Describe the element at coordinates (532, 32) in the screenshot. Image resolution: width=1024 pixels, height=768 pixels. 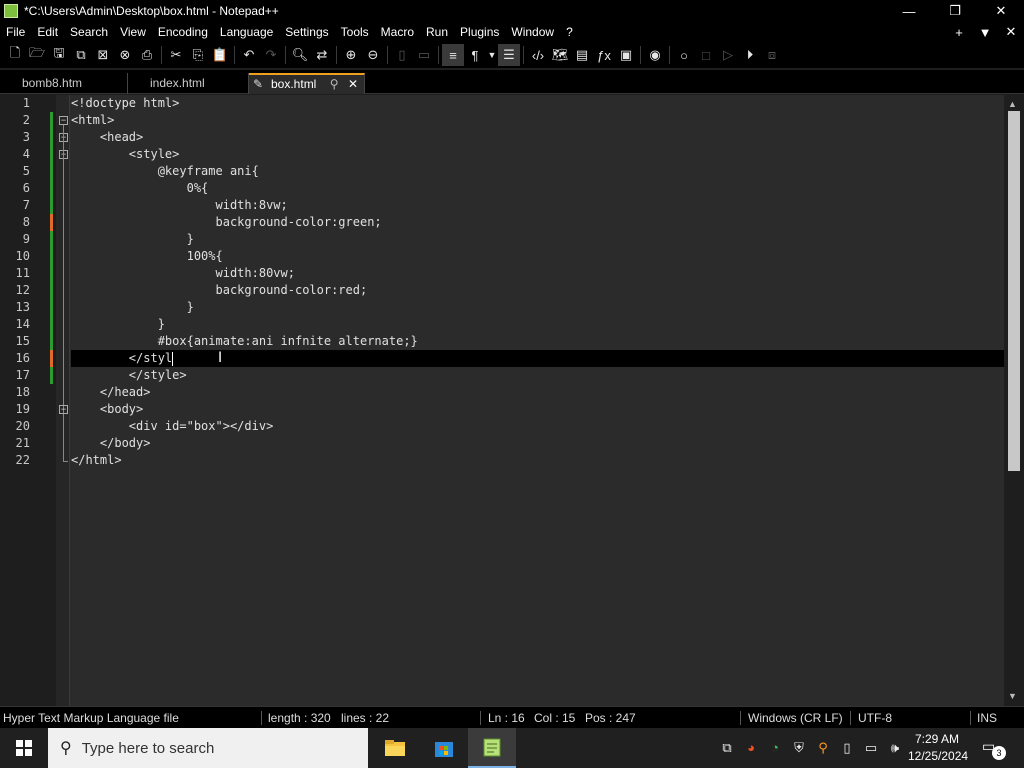
I see `menu-window: Window` at that location.